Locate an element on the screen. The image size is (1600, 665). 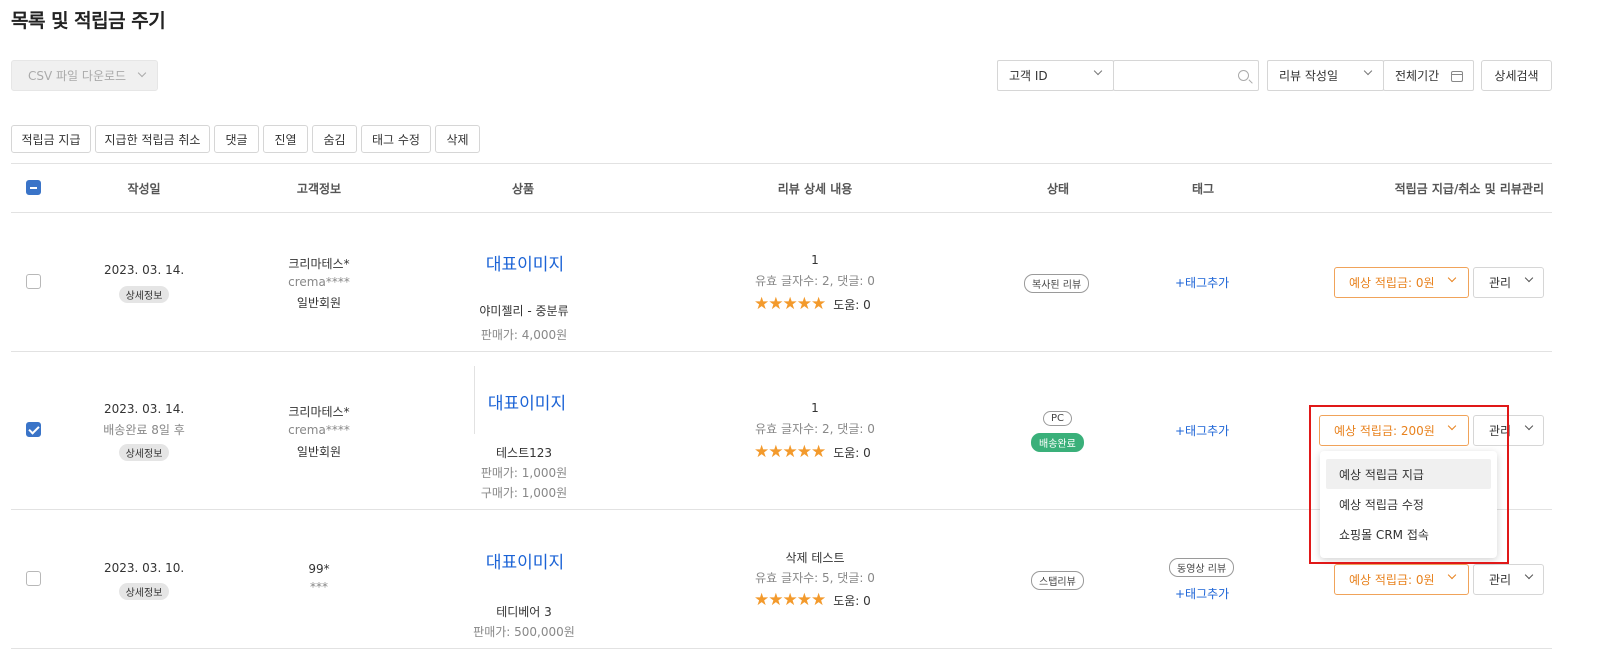
hide-button: 숨김 is located at coordinates (334, 139).